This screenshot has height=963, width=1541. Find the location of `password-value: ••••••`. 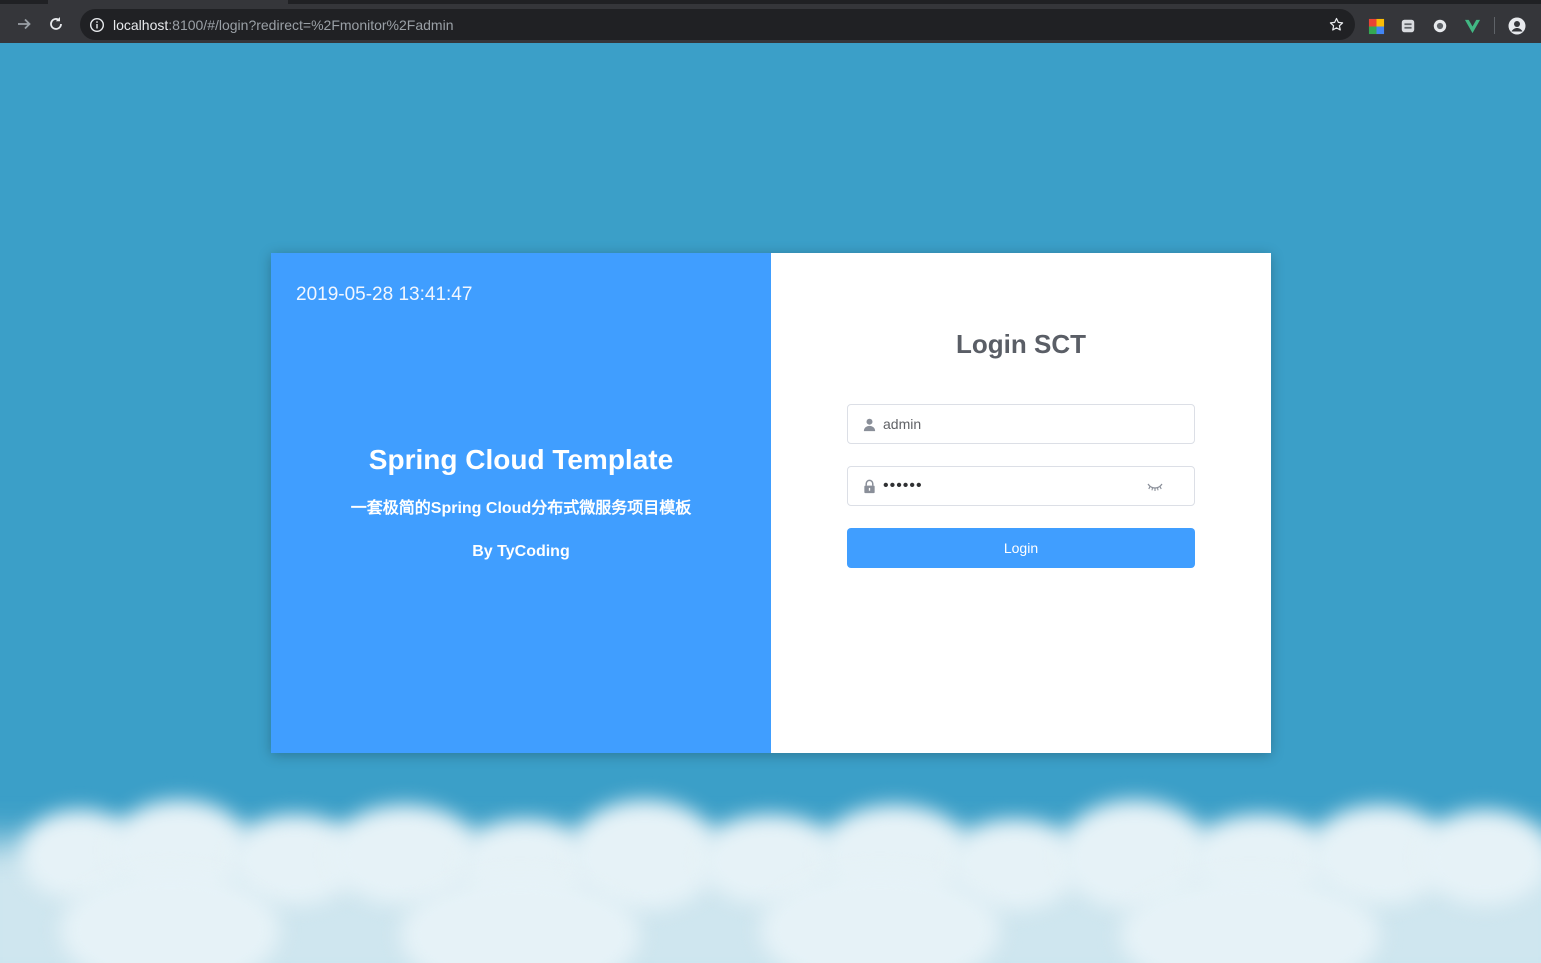

password-value: •••••• is located at coordinates (903, 485).